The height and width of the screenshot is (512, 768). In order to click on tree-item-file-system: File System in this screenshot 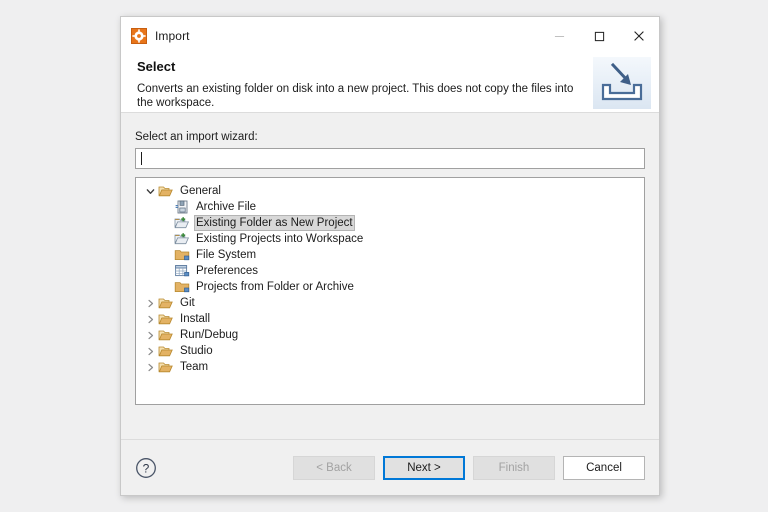, I will do `click(390, 255)`.